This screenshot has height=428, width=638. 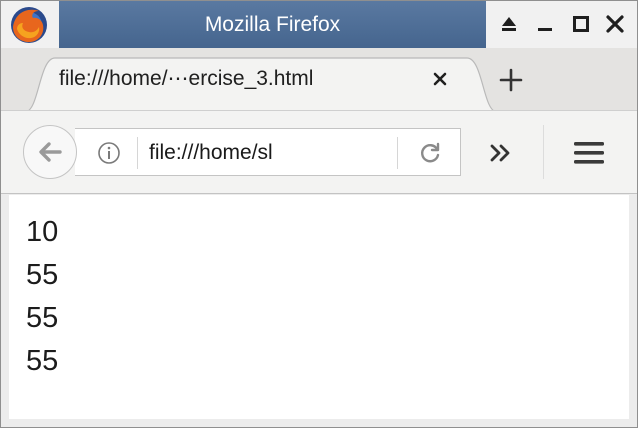 I want to click on new-tab-plus-icon, so click(x=511, y=80).